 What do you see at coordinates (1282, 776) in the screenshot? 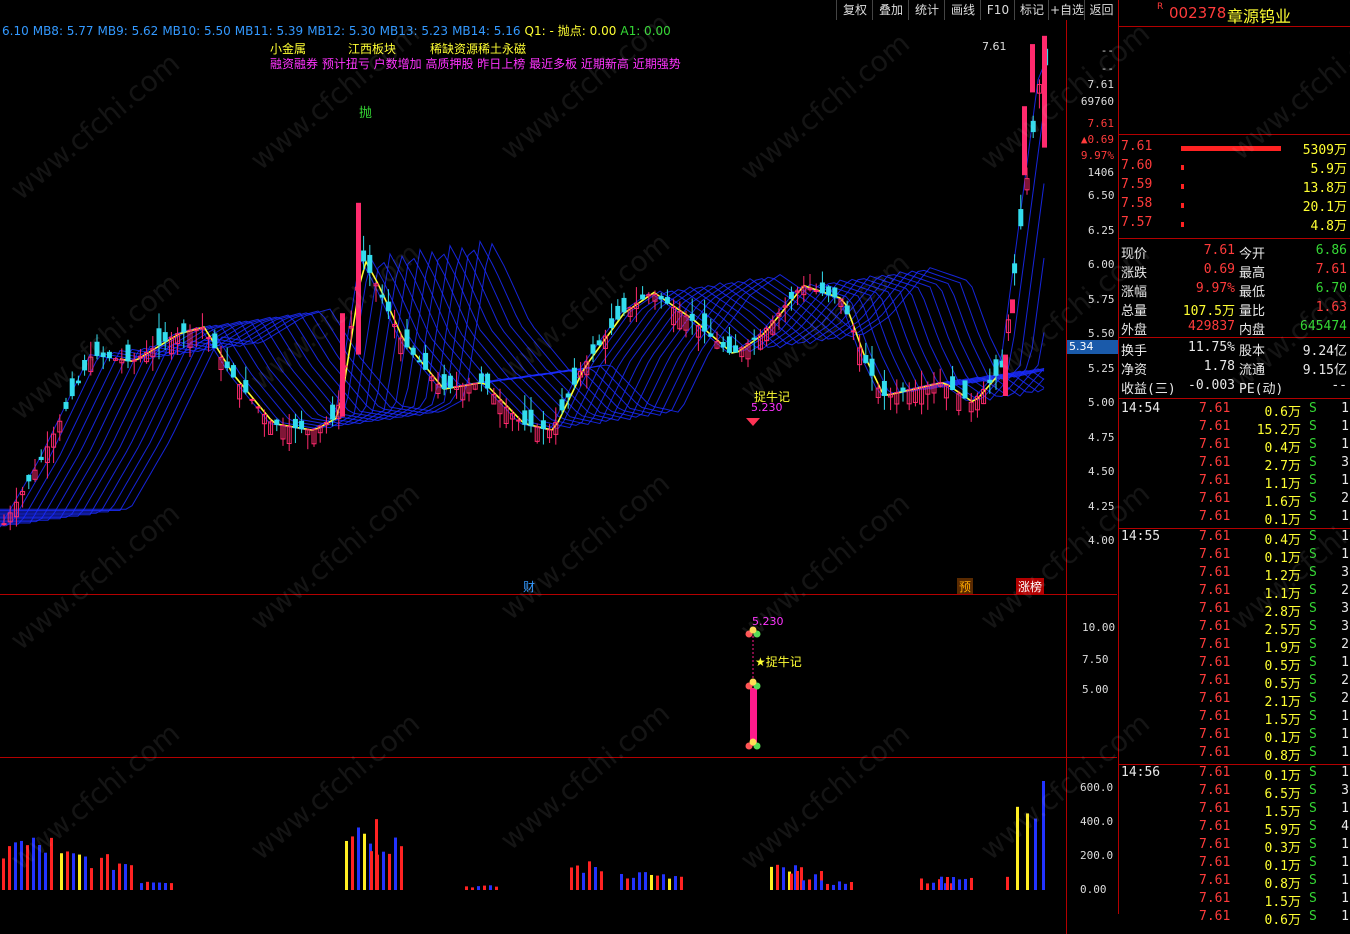
I see `tick-volume: 0.1万` at bounding box center [1282, 776].